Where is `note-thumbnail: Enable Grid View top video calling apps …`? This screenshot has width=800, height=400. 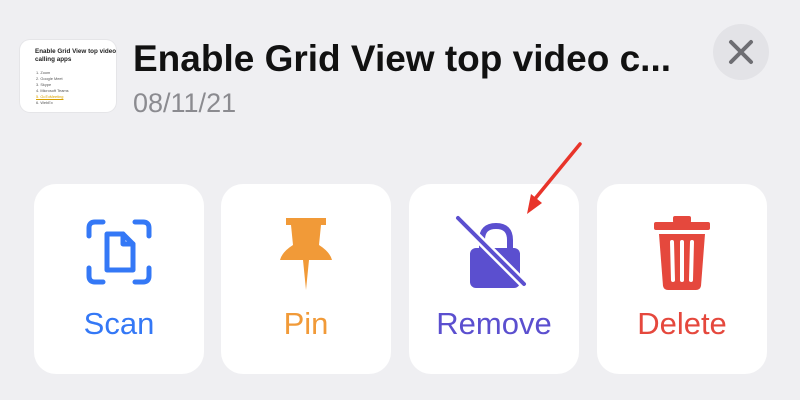
note-thumbnail: Enable Grid View top video calling apps … is located at coordinates (68, 76).